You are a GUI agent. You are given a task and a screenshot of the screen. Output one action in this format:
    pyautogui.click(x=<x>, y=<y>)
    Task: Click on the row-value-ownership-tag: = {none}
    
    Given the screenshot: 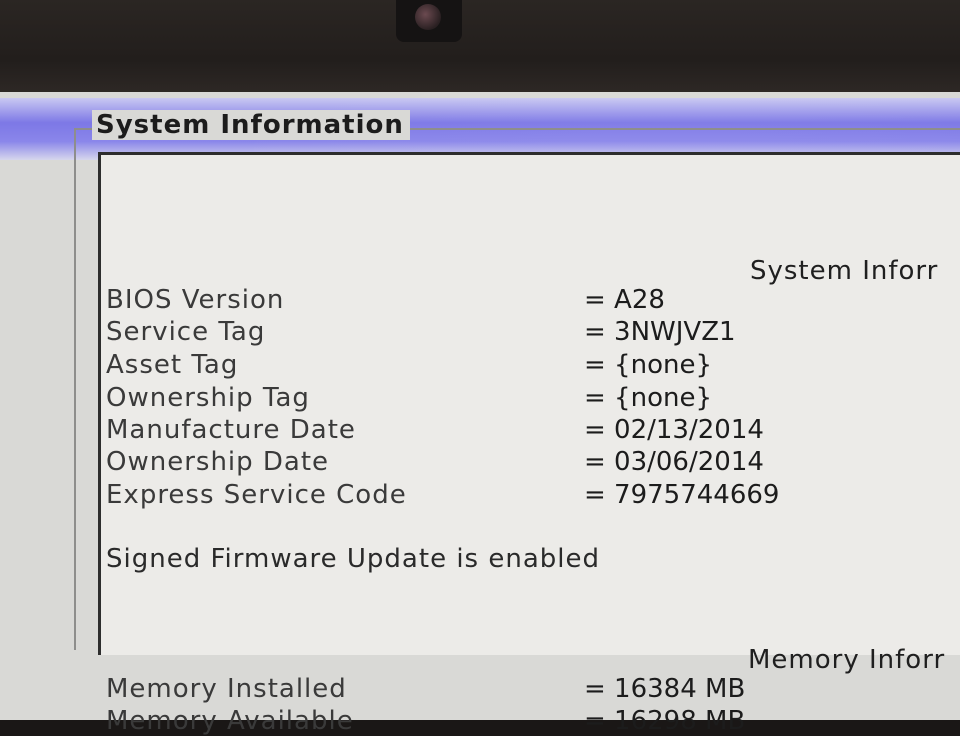 What is the action you would take?
    pyautogui.click(x=648, y=398)
    